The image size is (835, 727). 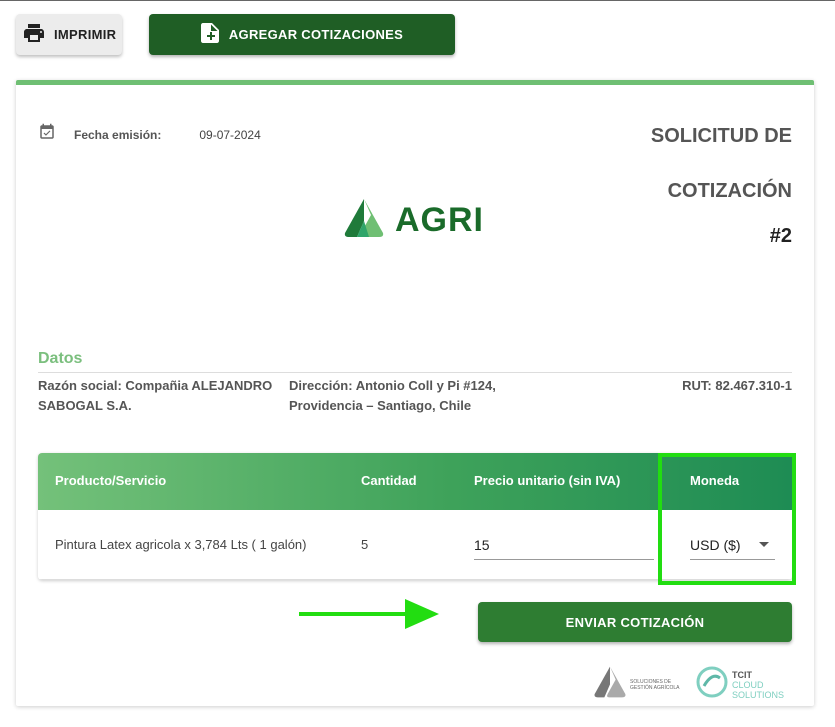 What do you see at coordinates (742, 674) in the screenshot?
I see `tcit-line1: TCIT` at bounding box center [742, 674].